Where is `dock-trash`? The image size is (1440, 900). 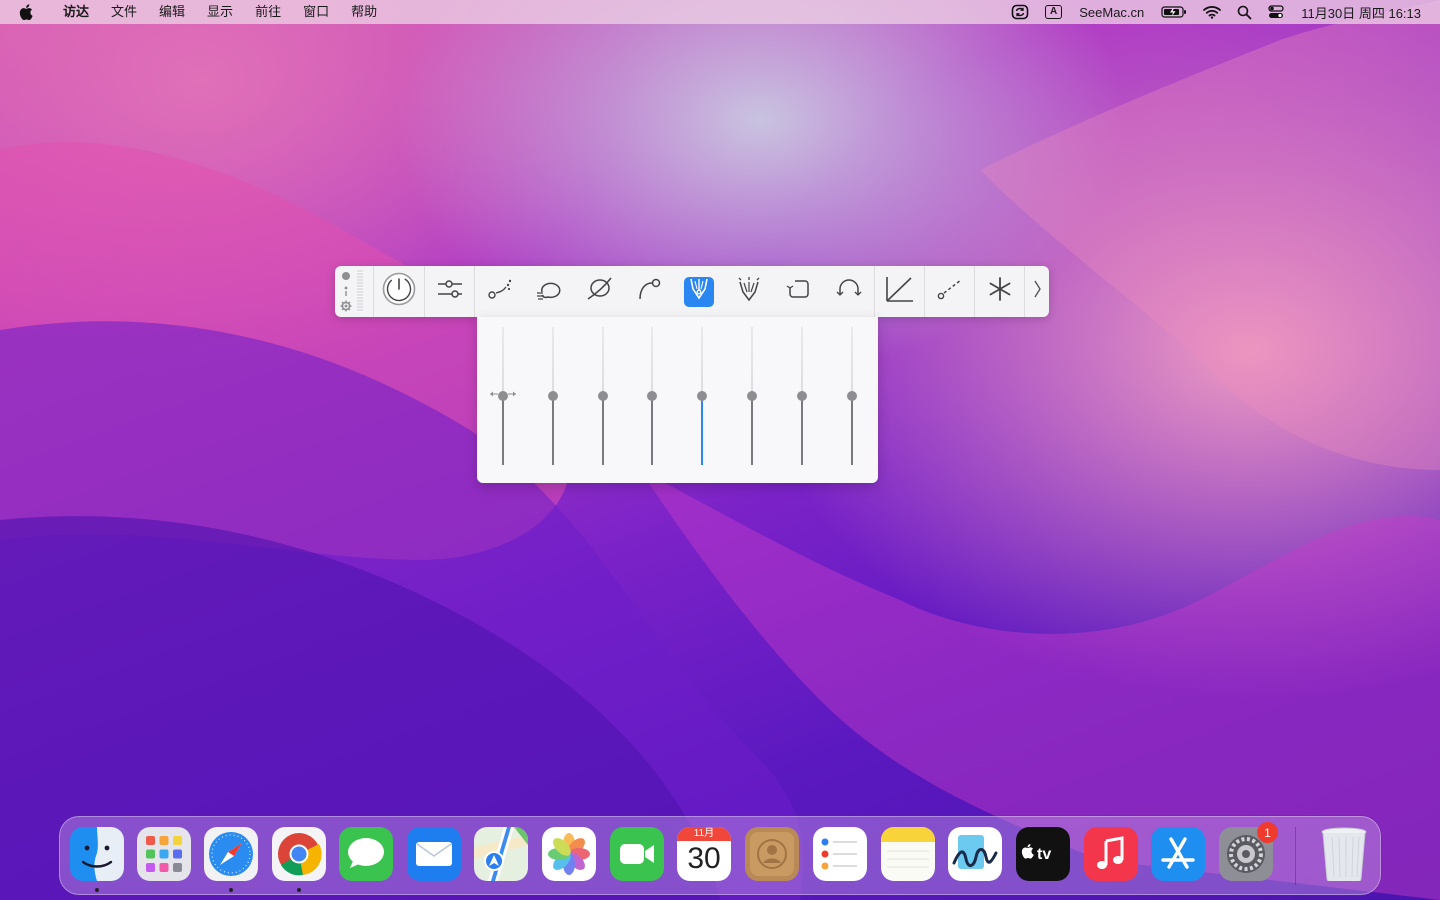 dock-trash is located at coordinates (1344, 854).